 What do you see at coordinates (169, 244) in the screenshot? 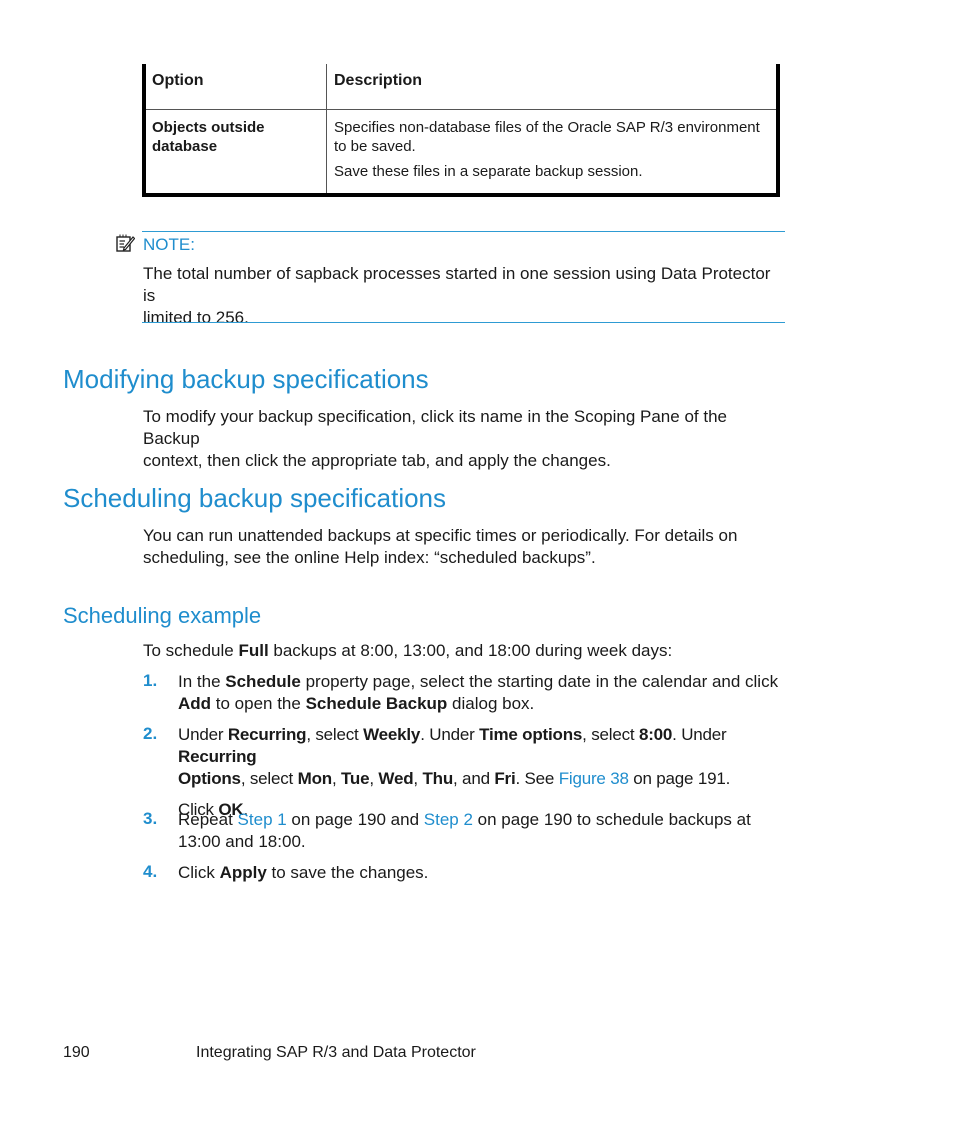
I see `note-label: NOTE:` at bounding box center [169, 244].